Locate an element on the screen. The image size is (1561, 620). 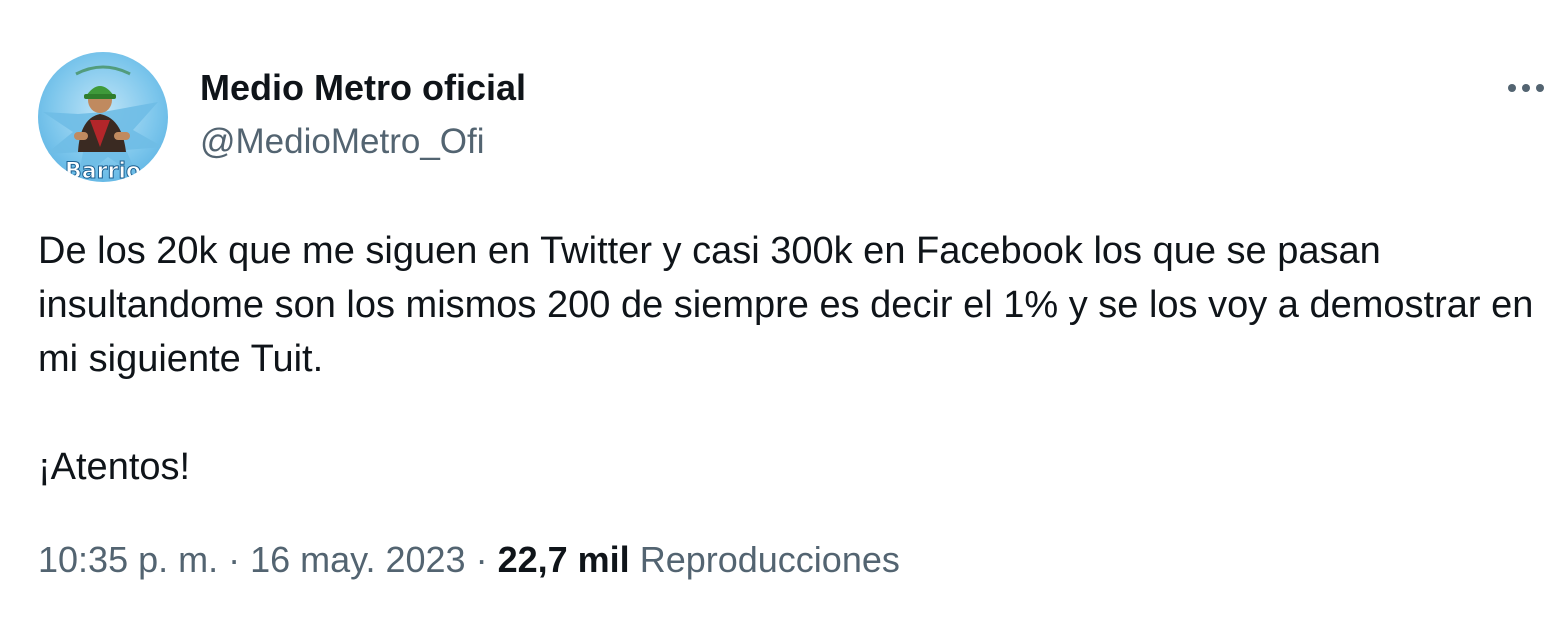
author-display-name: Medio Metro oficial is located at coordinates (363, 88).